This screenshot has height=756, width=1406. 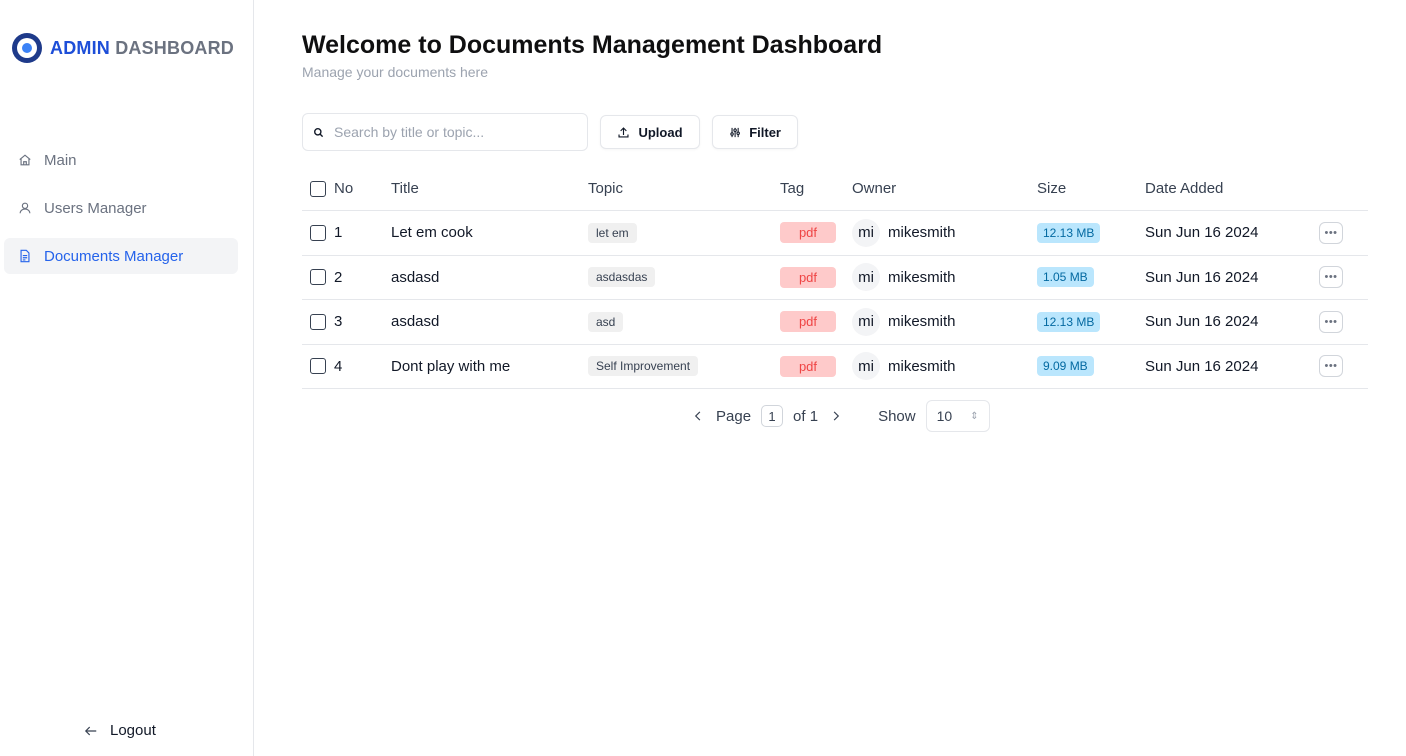 I want to click on brand: ADMIN DASHBOARD, so click(x=123, y=48).